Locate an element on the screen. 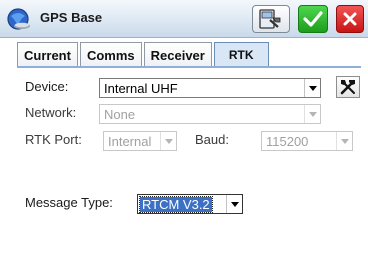  ok-button is located at coordinates (313, 19).